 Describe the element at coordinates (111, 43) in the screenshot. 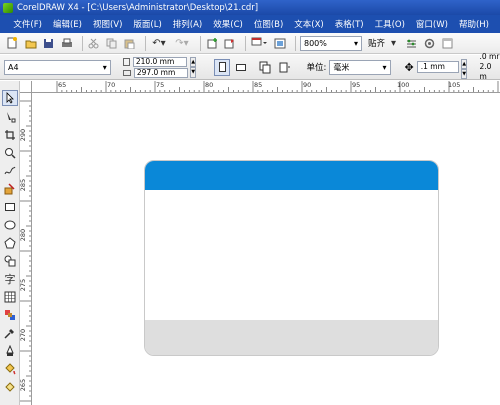

I see `copy-icon` at that location.